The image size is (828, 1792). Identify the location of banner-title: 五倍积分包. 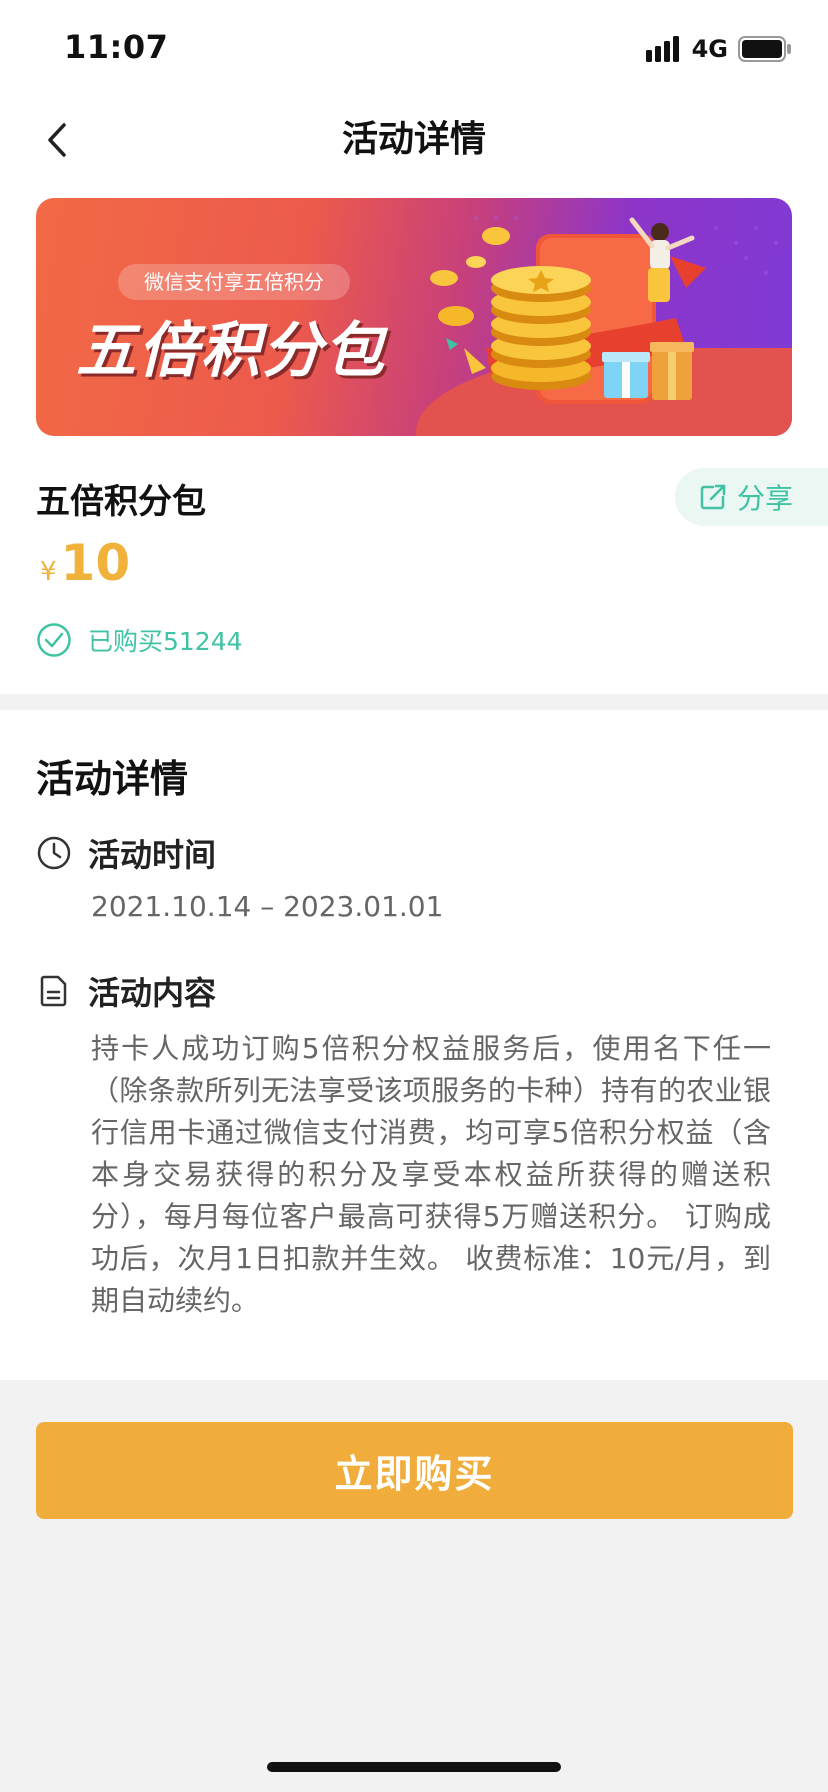
(231, 351).